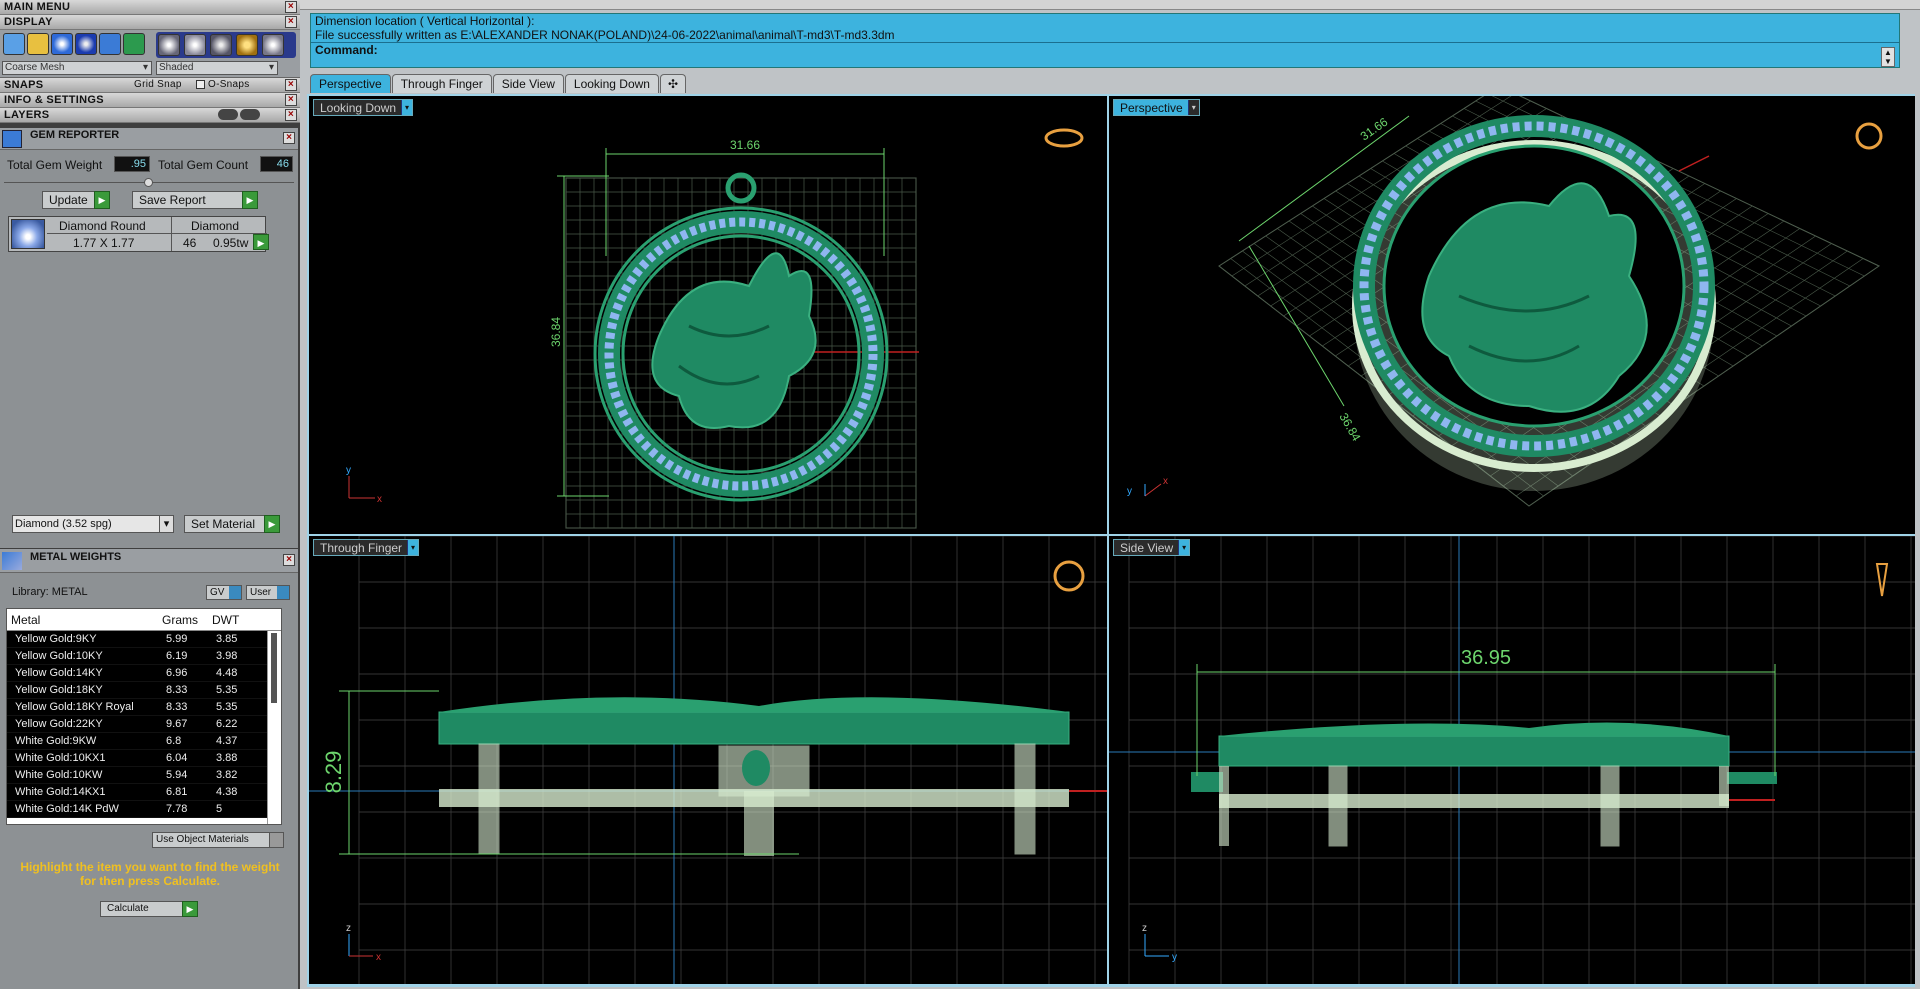 This screenshot has height=989, width=1920. I want to click on table-row: Yellow Gold:22KY 9.67 6.22, so click(144, 724).